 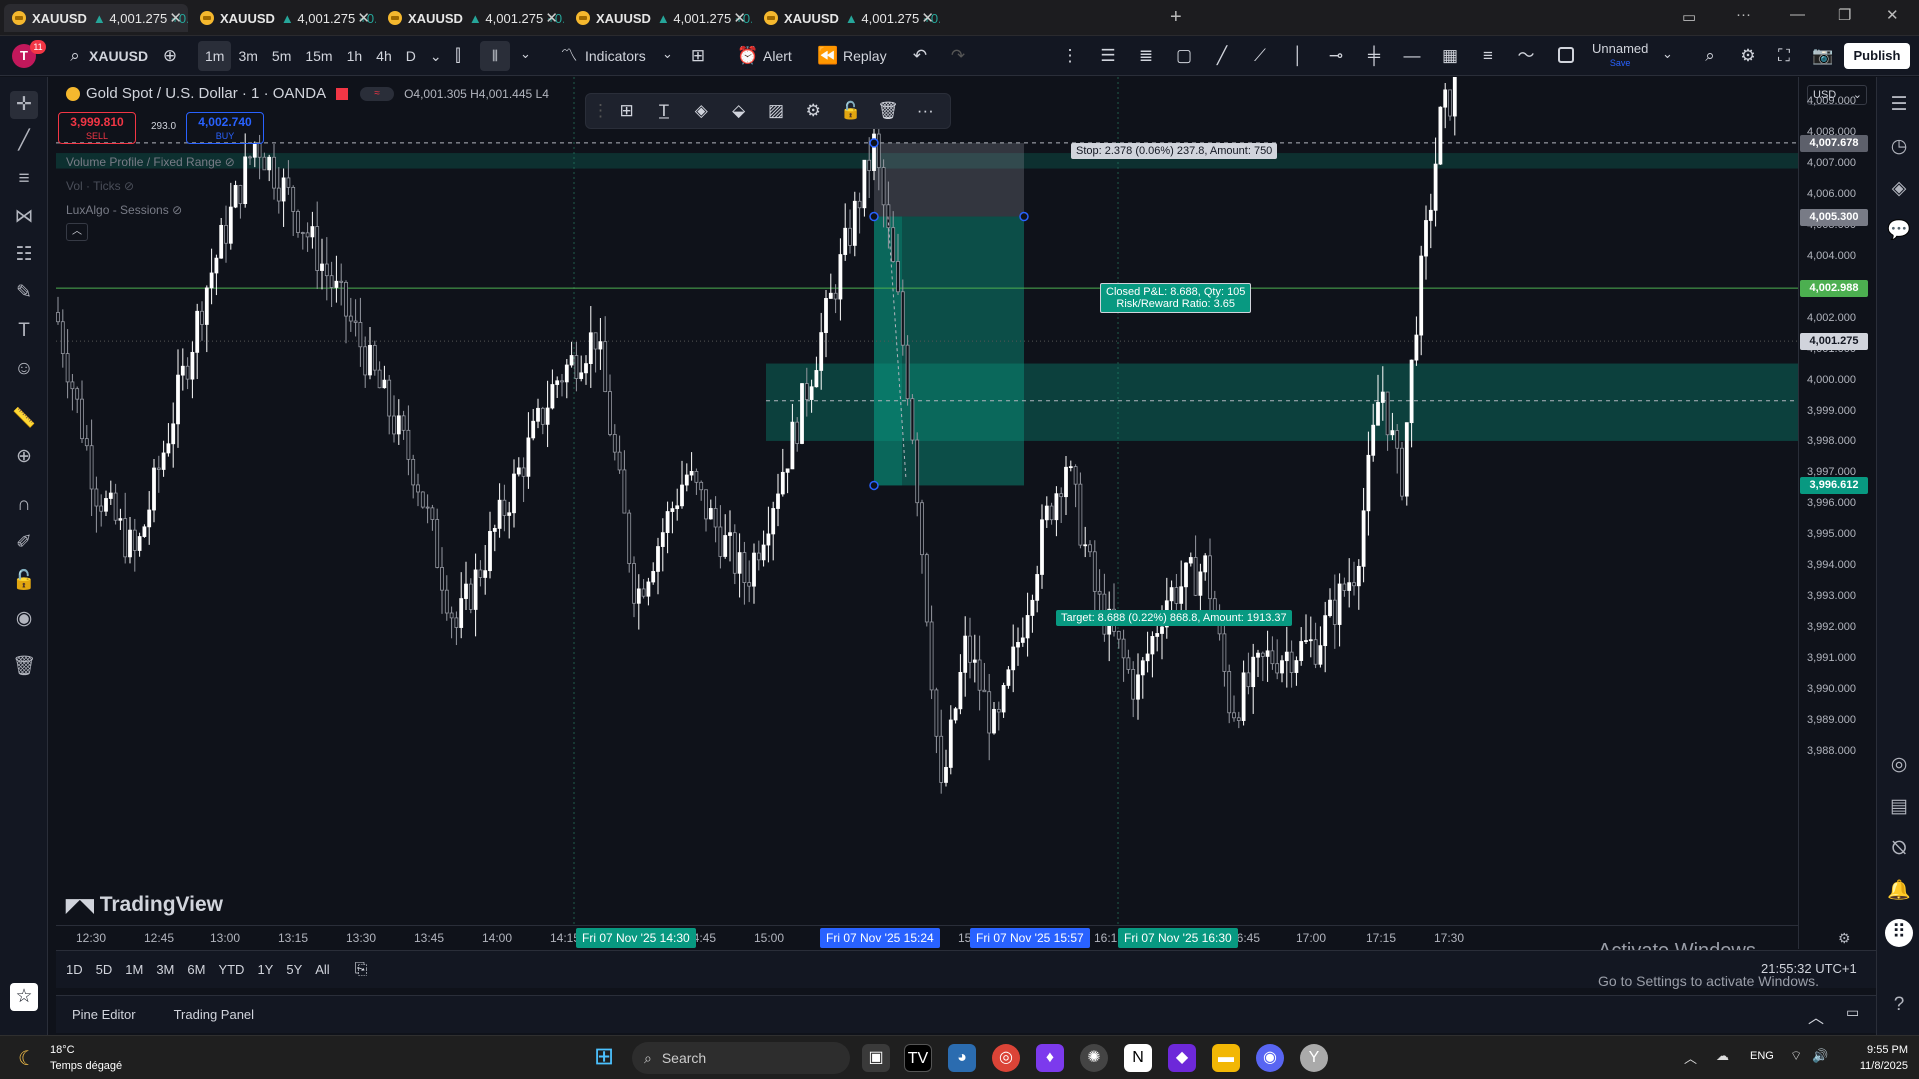 What do you see at coordinates (626, 111) in the screenshot?
I see `template-icon: ⊞` at bounding box center [626, 111].